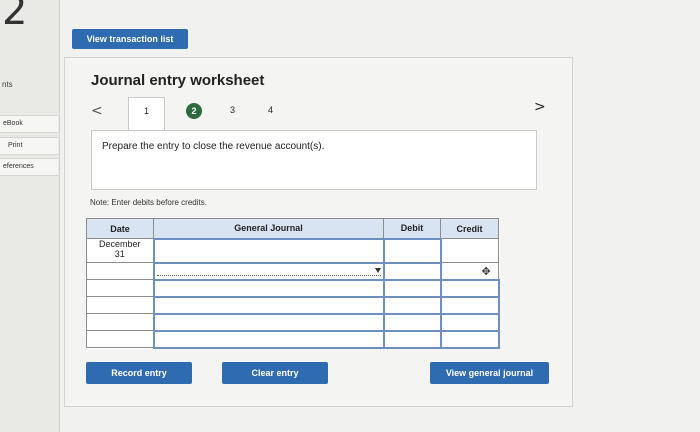 The width and height of the screenshot is (700, 432). I want to click on header-general-journal: General Journal, so click(268, 228).